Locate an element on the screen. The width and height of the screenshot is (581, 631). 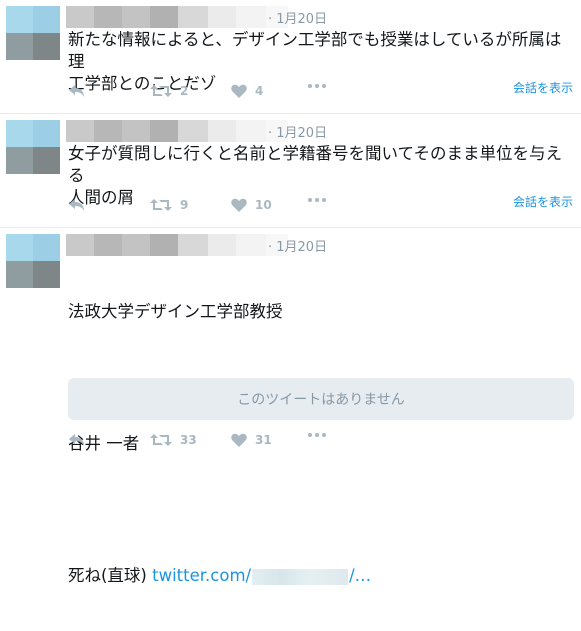
like-button: 4 is located at coordinates (247, 91).